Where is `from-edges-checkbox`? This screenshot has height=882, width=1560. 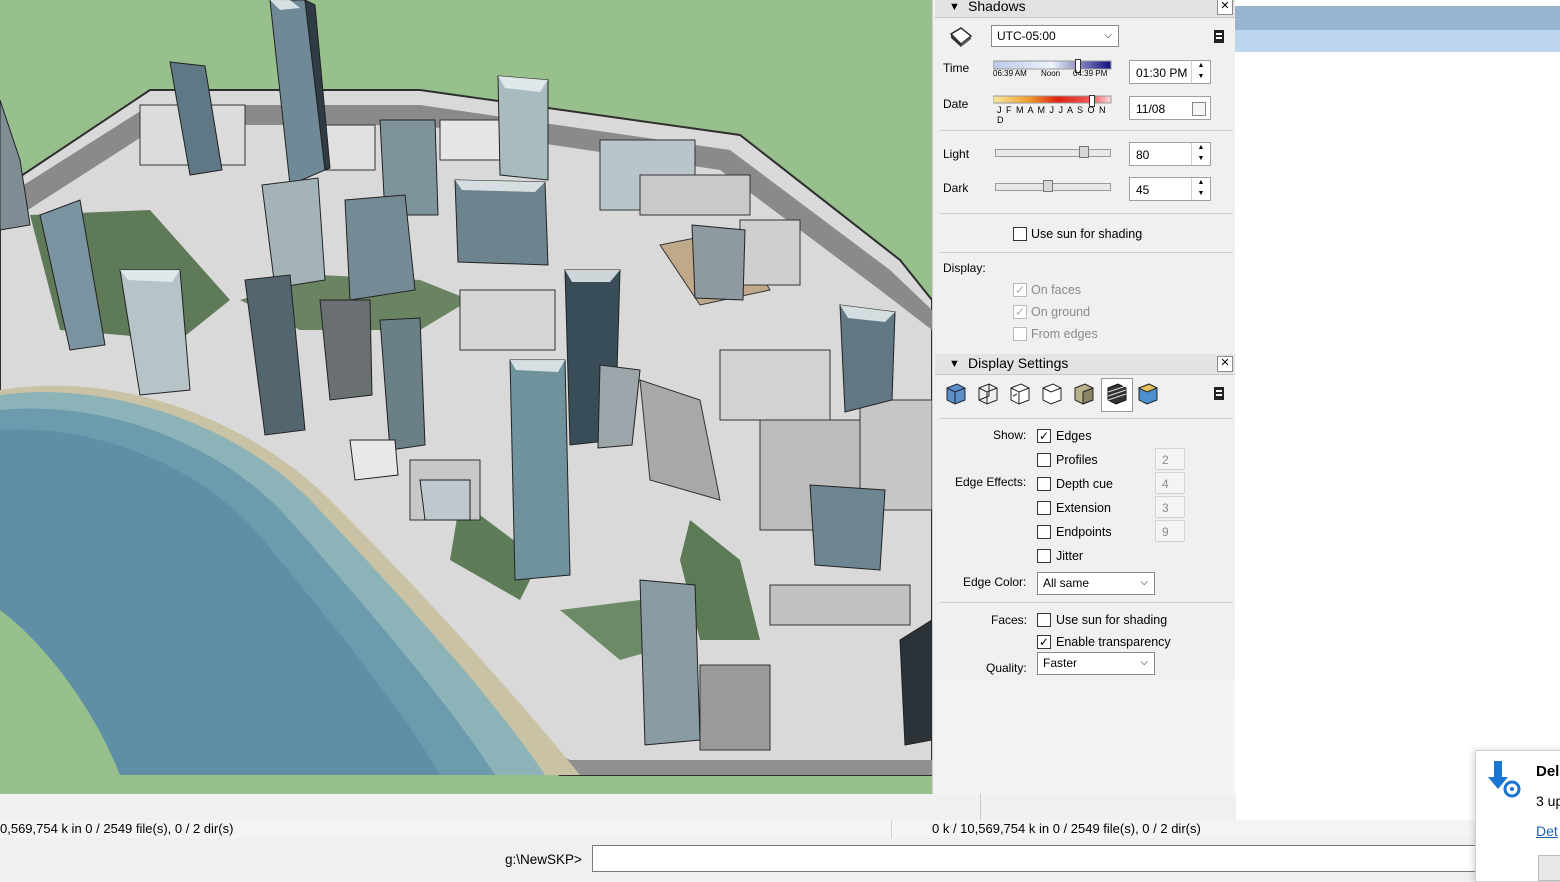 from-edges-checkbox is located at coordinates (1020, 334).